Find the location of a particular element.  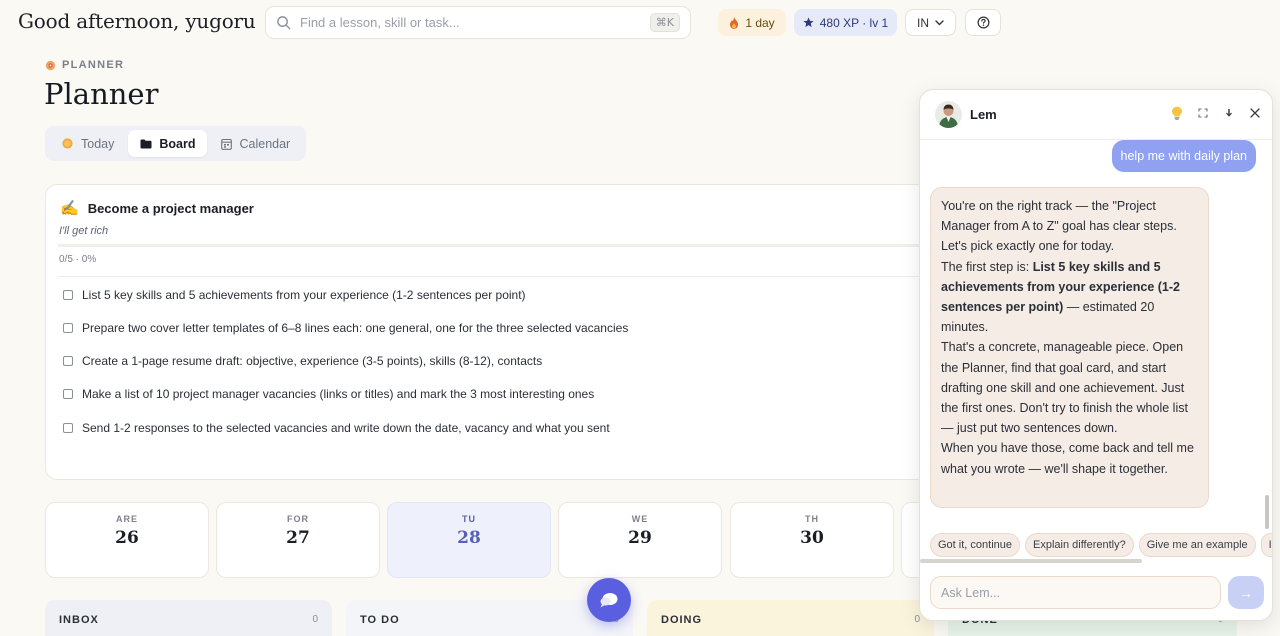

day-card: TH 30 is located at coordinates (812, 540).